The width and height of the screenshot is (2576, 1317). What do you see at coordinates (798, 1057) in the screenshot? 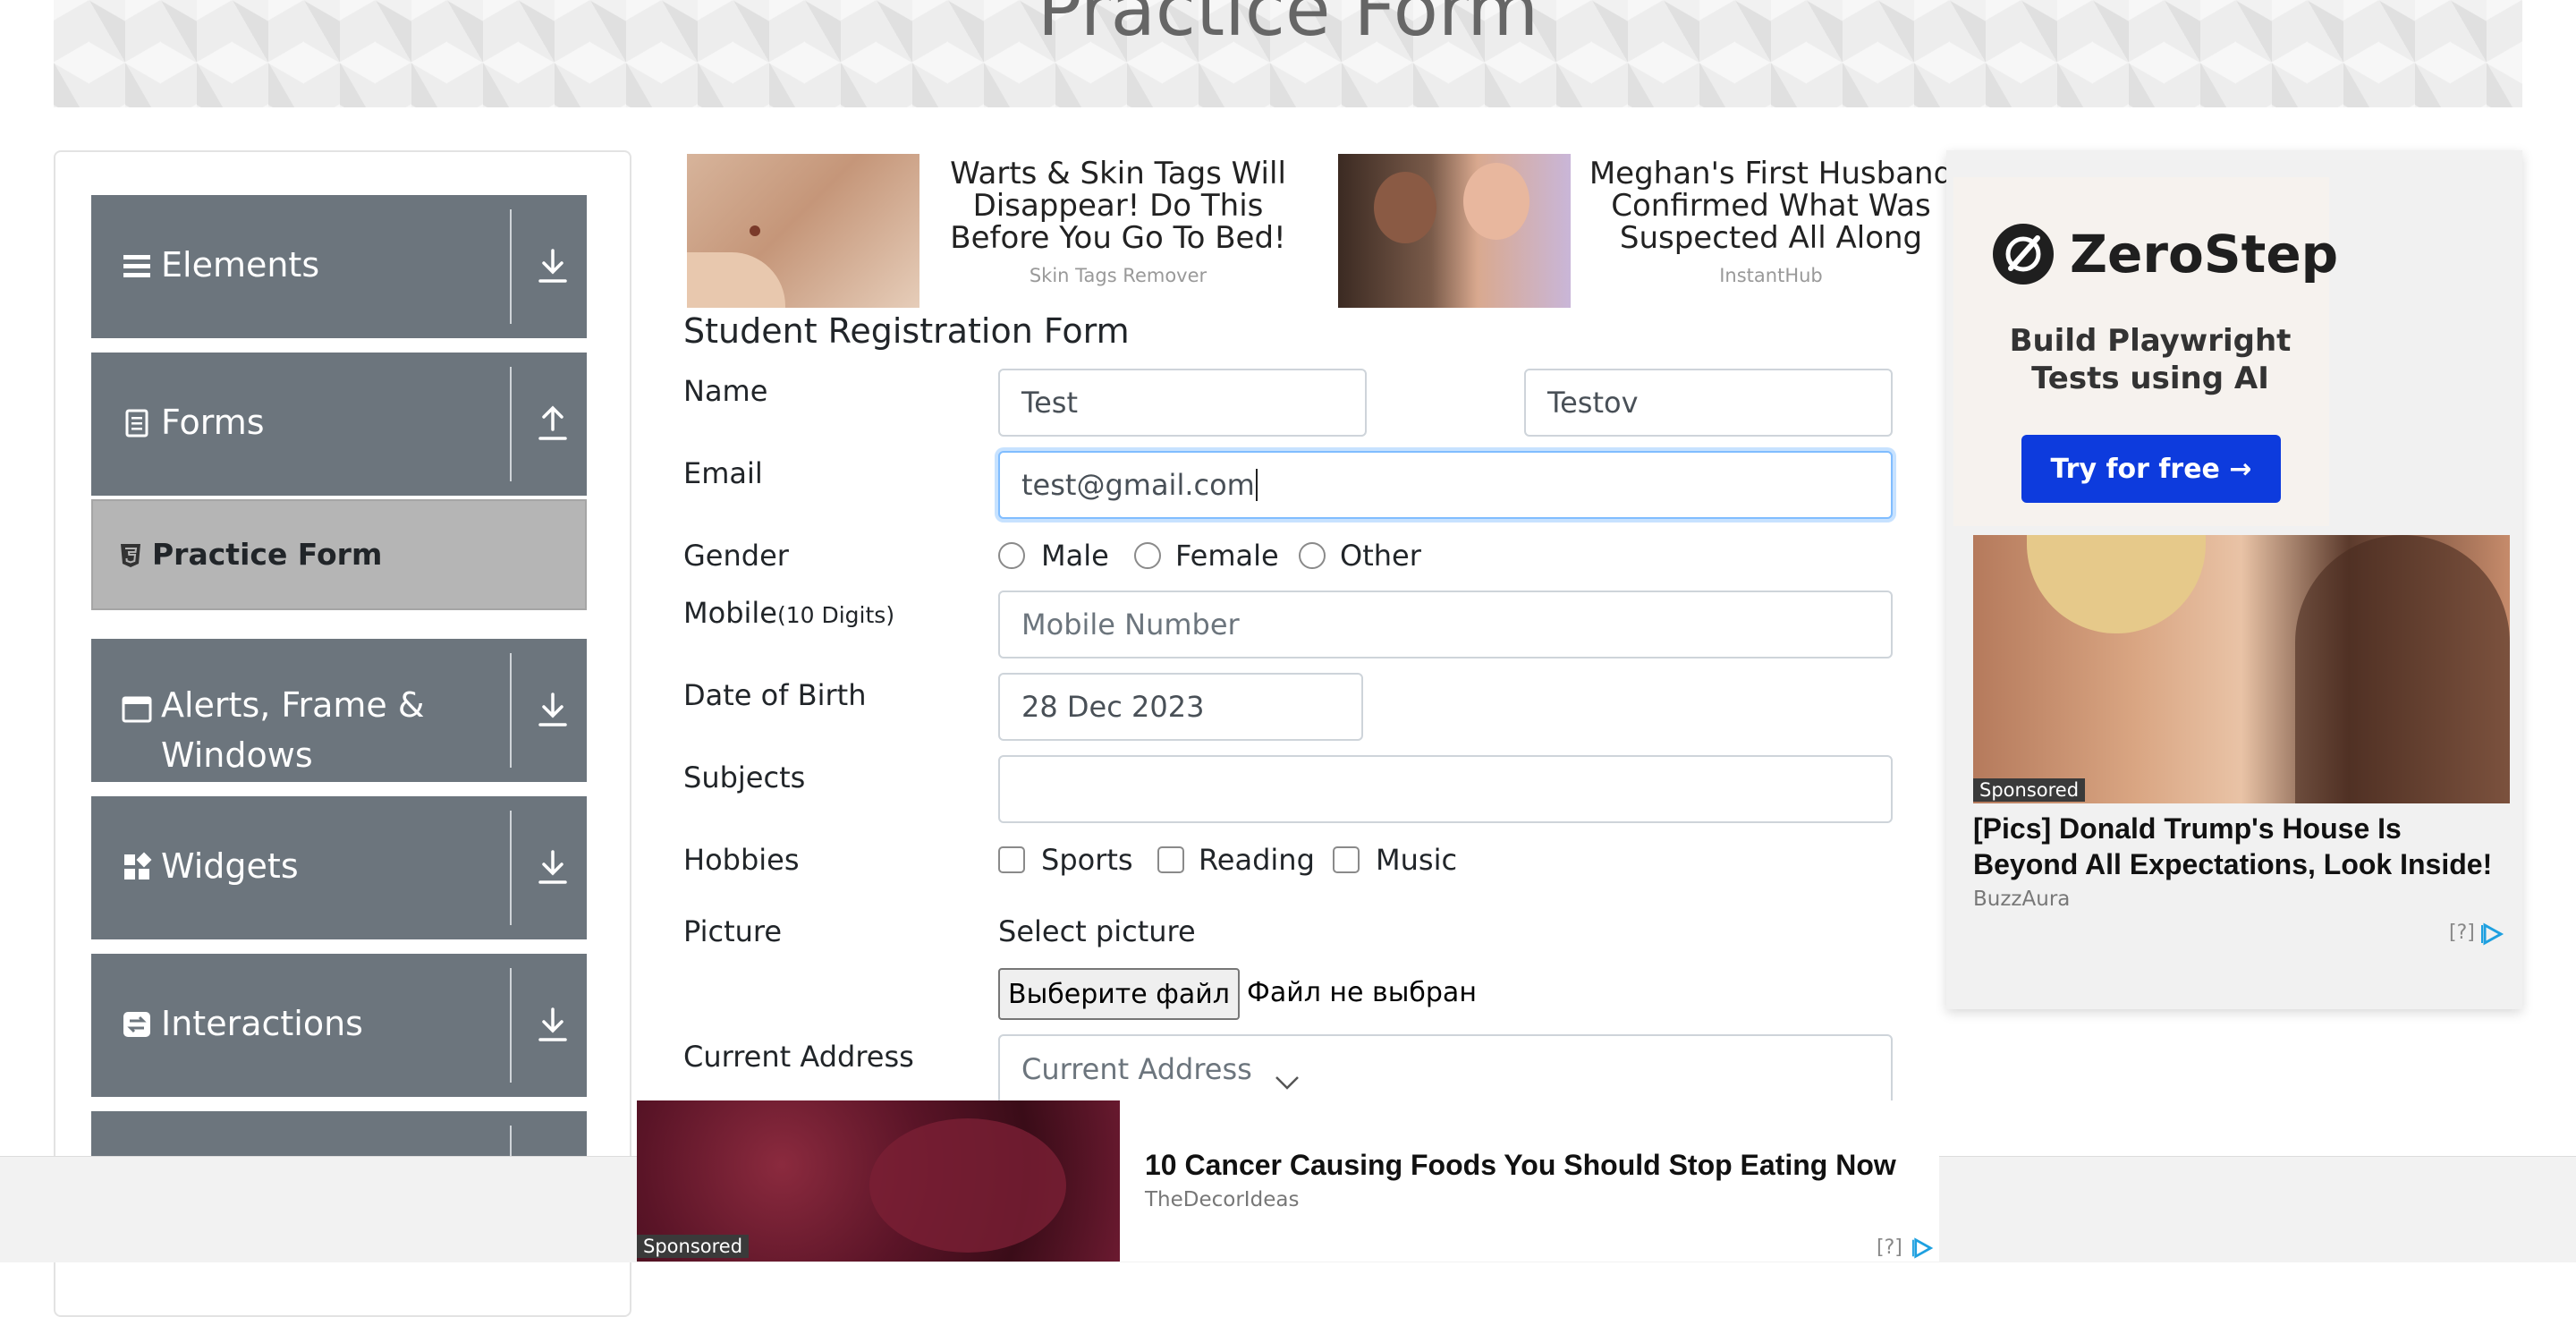
I see `address-label: Current Address` at bounding box center [798, 1057].